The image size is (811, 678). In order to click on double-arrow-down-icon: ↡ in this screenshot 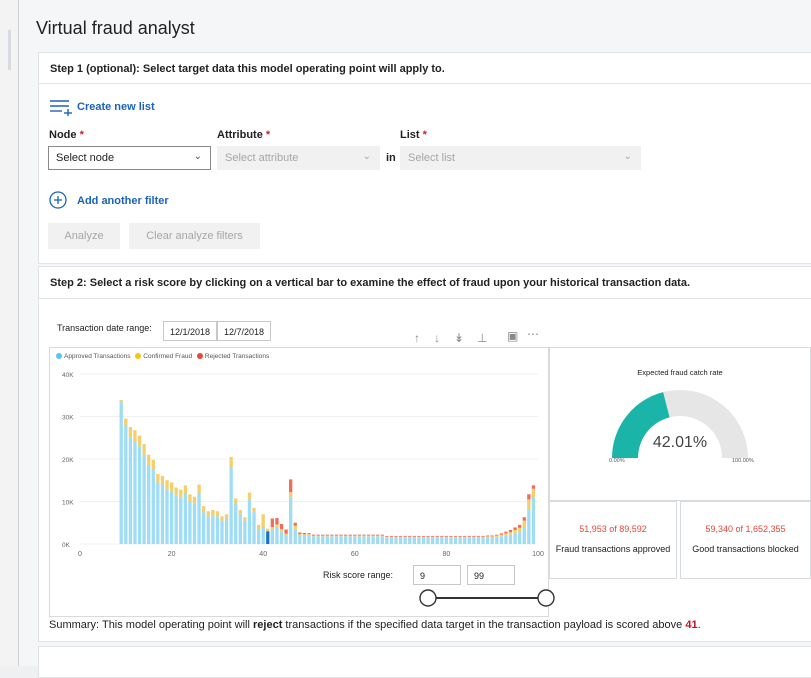, I will do `click(459, 338)`.